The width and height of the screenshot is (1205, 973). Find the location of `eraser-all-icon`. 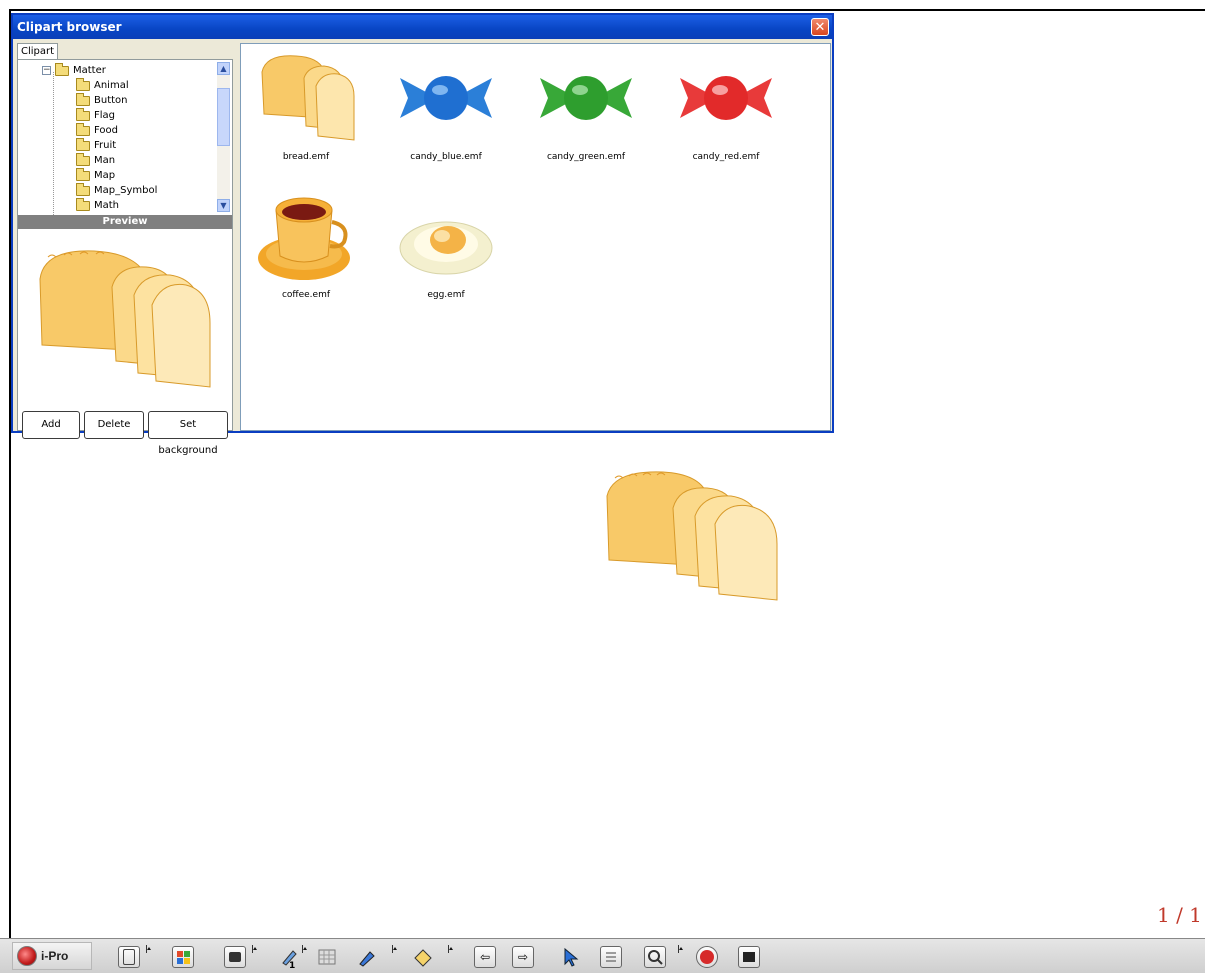

eraser-all-icon is located at coordinates (423, 957).